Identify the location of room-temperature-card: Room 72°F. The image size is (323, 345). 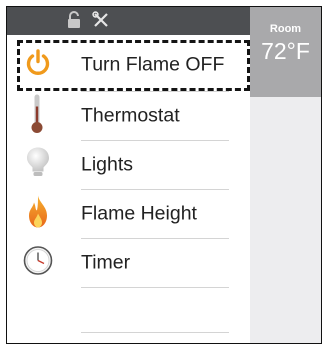
(285, 52).